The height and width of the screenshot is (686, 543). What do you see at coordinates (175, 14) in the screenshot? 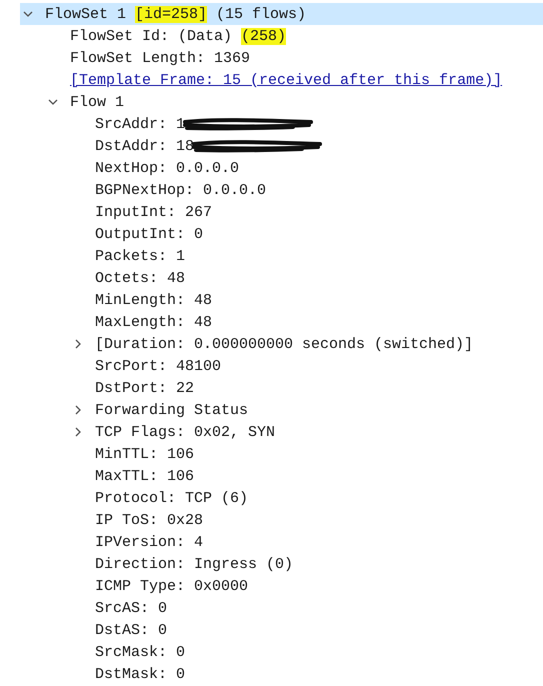
I see `tree-item-text: FlowSet 1 [id=258] (15 flows)` at bounding box center [175, 14].